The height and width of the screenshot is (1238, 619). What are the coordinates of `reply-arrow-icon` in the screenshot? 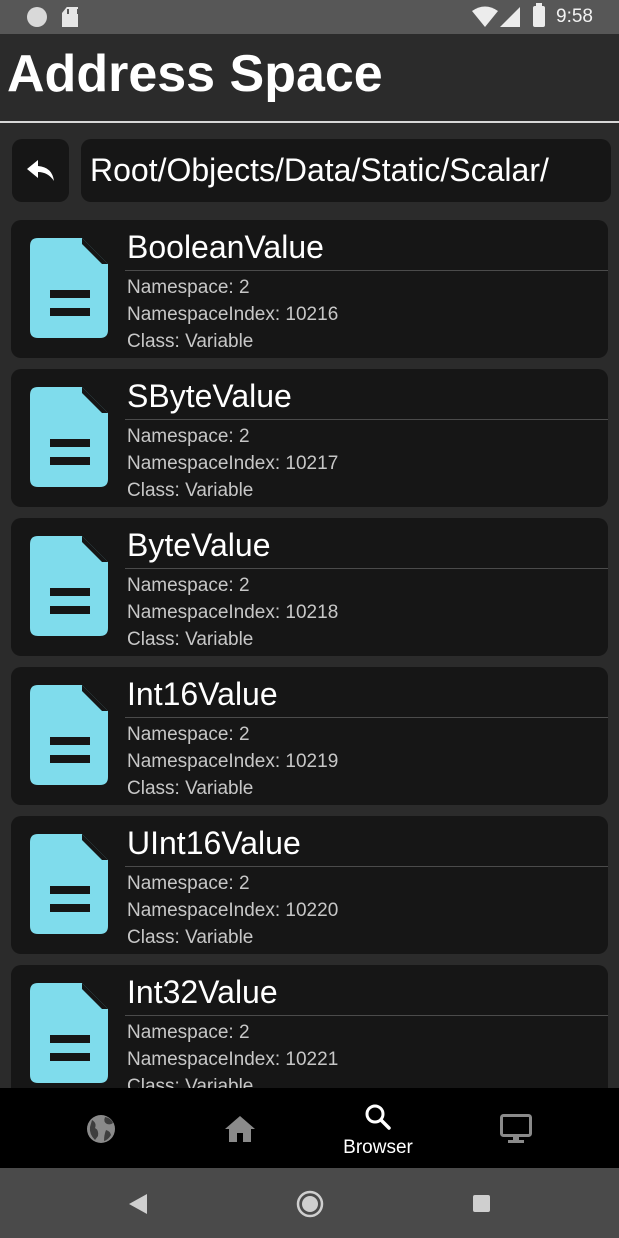 It's located at (40, 170).